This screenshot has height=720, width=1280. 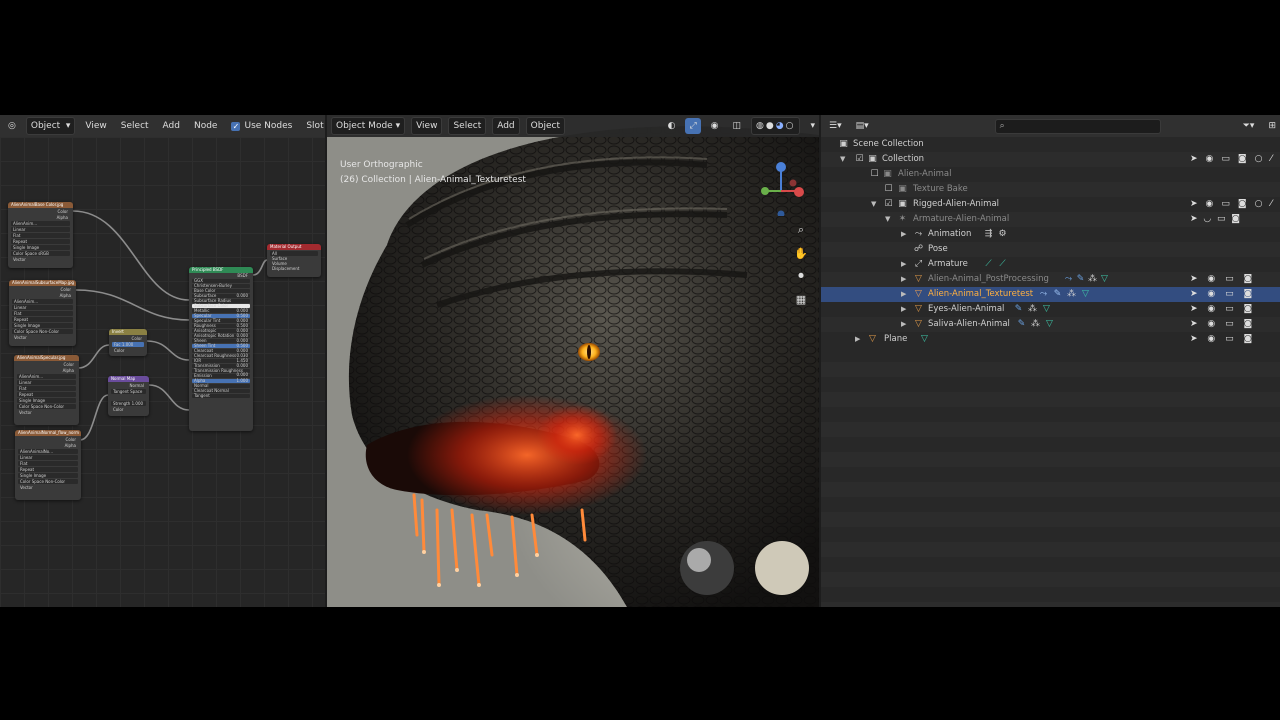 I want to click on bsdf-input-row: Tangent, so click(x=221, y=396).